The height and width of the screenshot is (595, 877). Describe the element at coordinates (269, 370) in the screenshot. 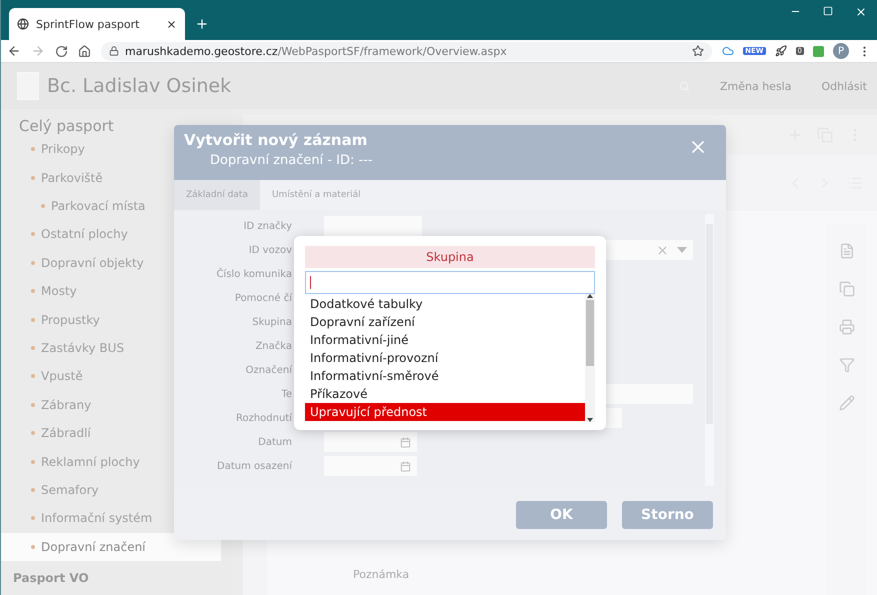

I see `field-label: Označení` at that location.